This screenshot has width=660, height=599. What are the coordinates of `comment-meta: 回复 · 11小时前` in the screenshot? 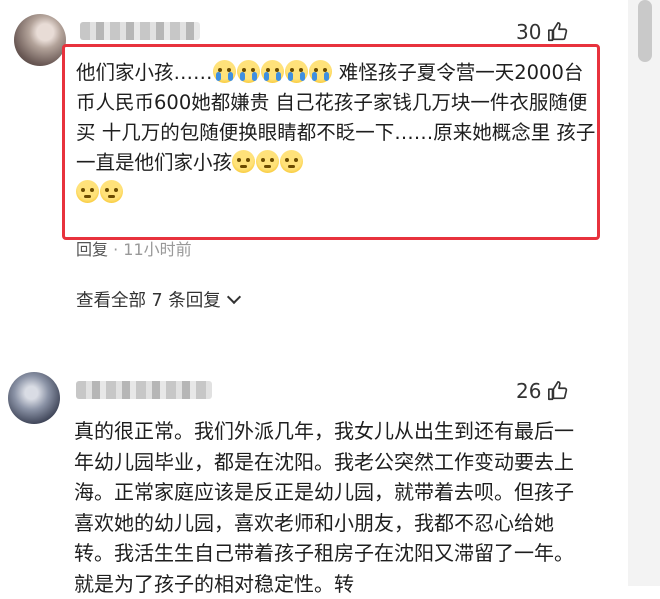 It's located at (134, 248).